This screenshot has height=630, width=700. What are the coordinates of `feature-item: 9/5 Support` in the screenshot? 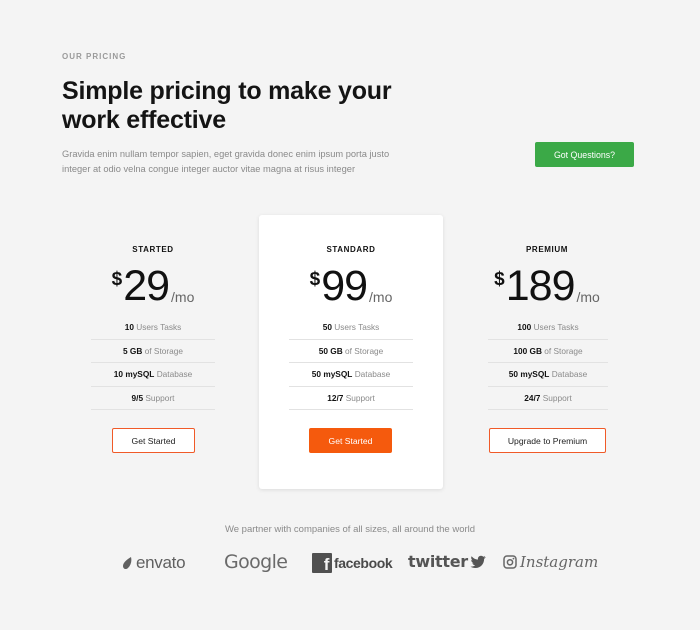 It's located at (153, 398).